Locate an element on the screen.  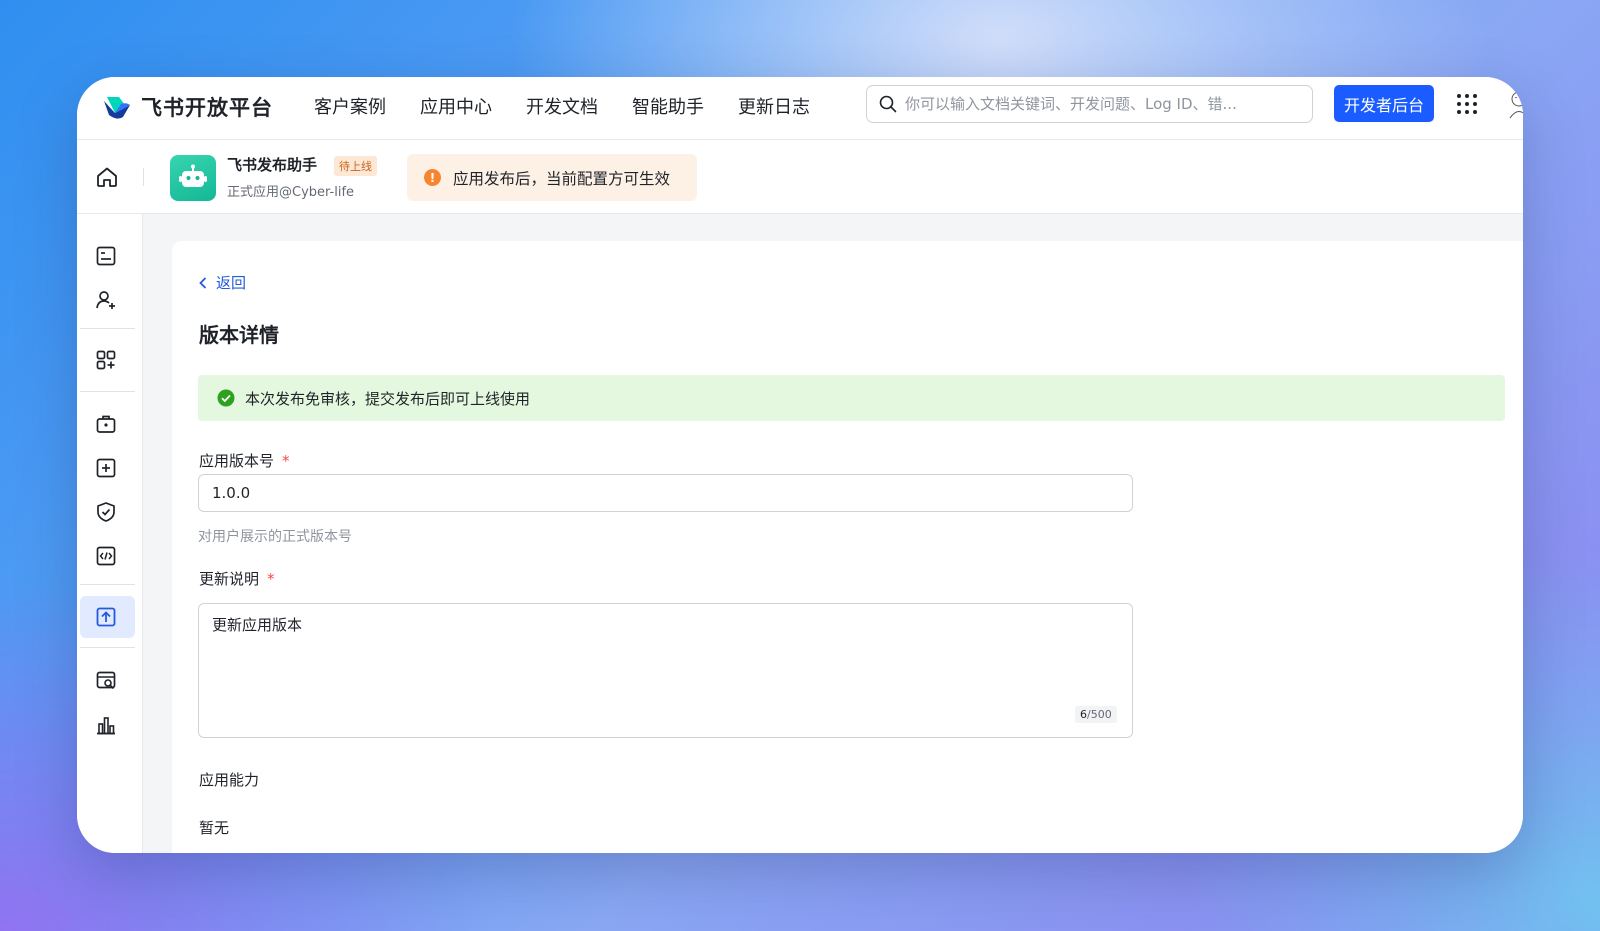
release-notes-textarea: 更新应用版本 is located at coordinates (665, 670).